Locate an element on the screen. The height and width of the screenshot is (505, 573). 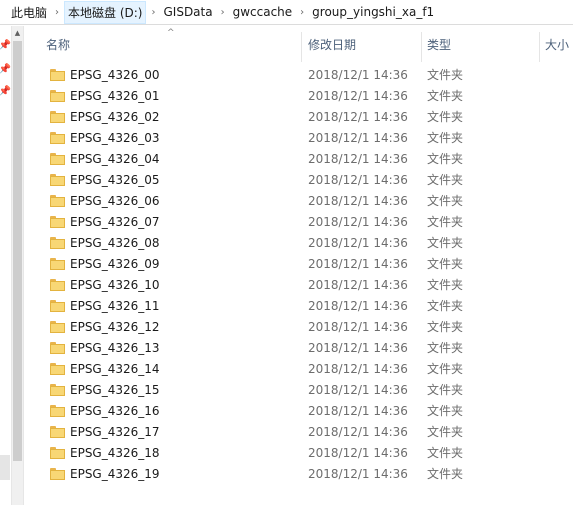
file-row: EPSG_4326_17 2018/12/1 14:36 文件夹 is located at coordinates (298, 431).